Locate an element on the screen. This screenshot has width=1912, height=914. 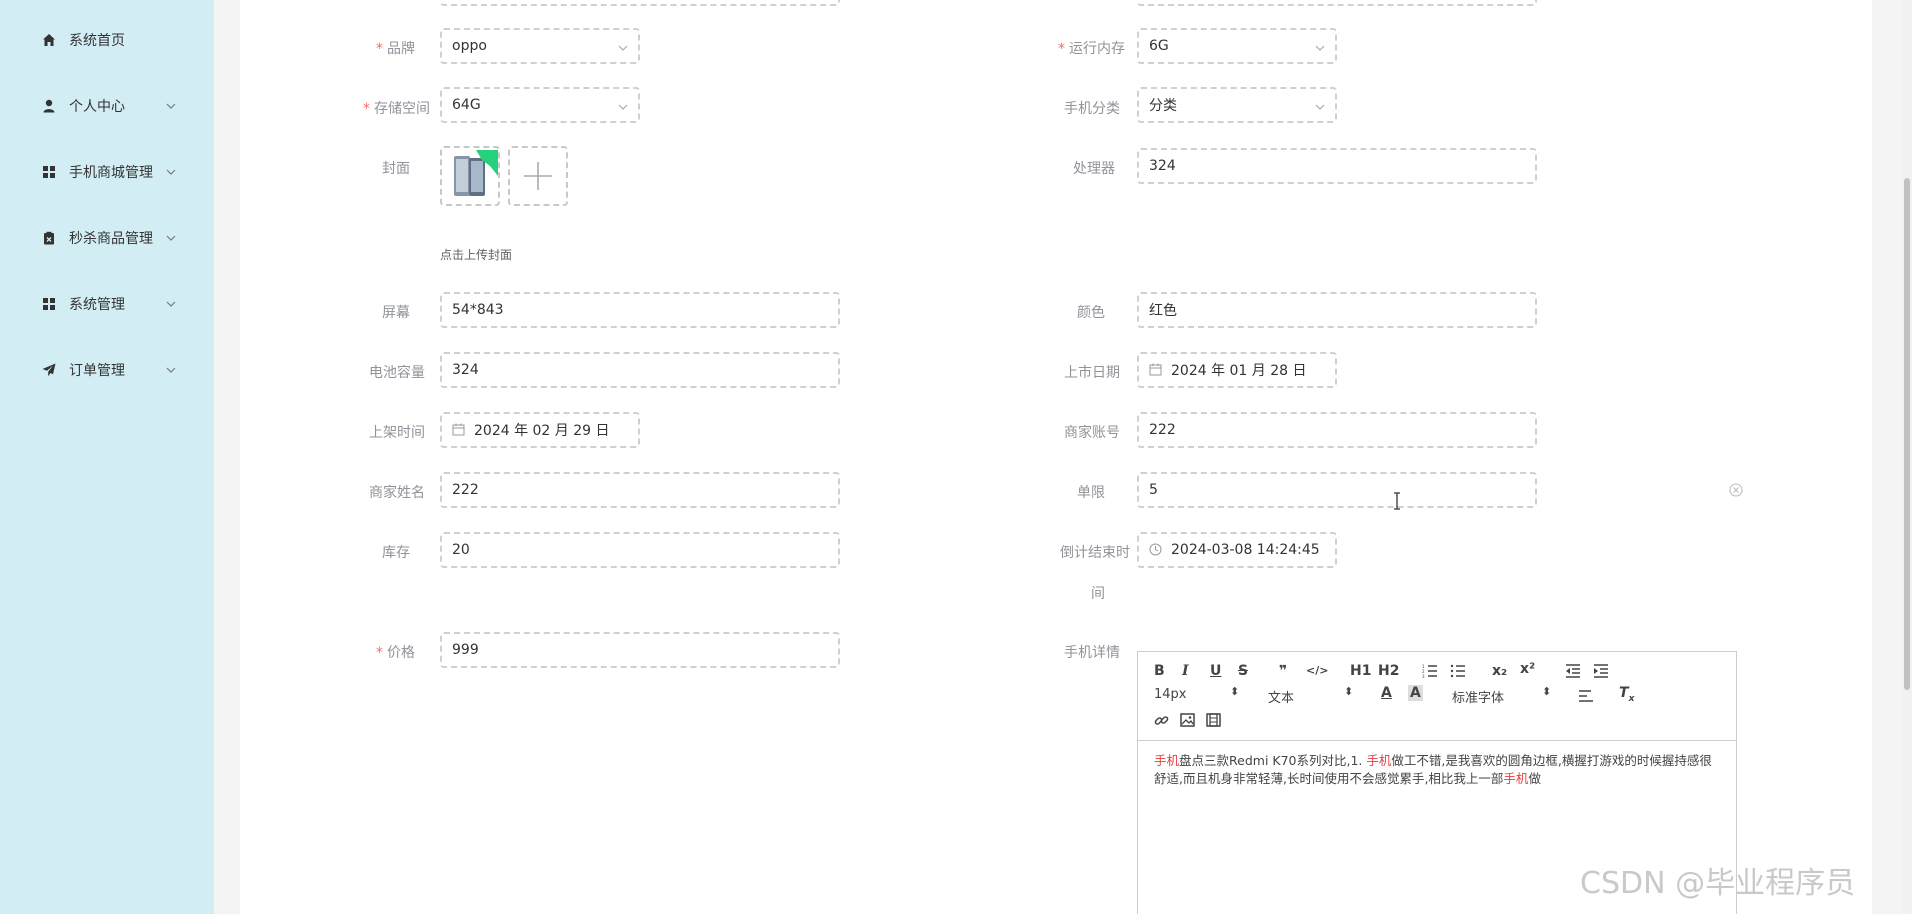
price-input: 999 is located at coordinates (640, 650).